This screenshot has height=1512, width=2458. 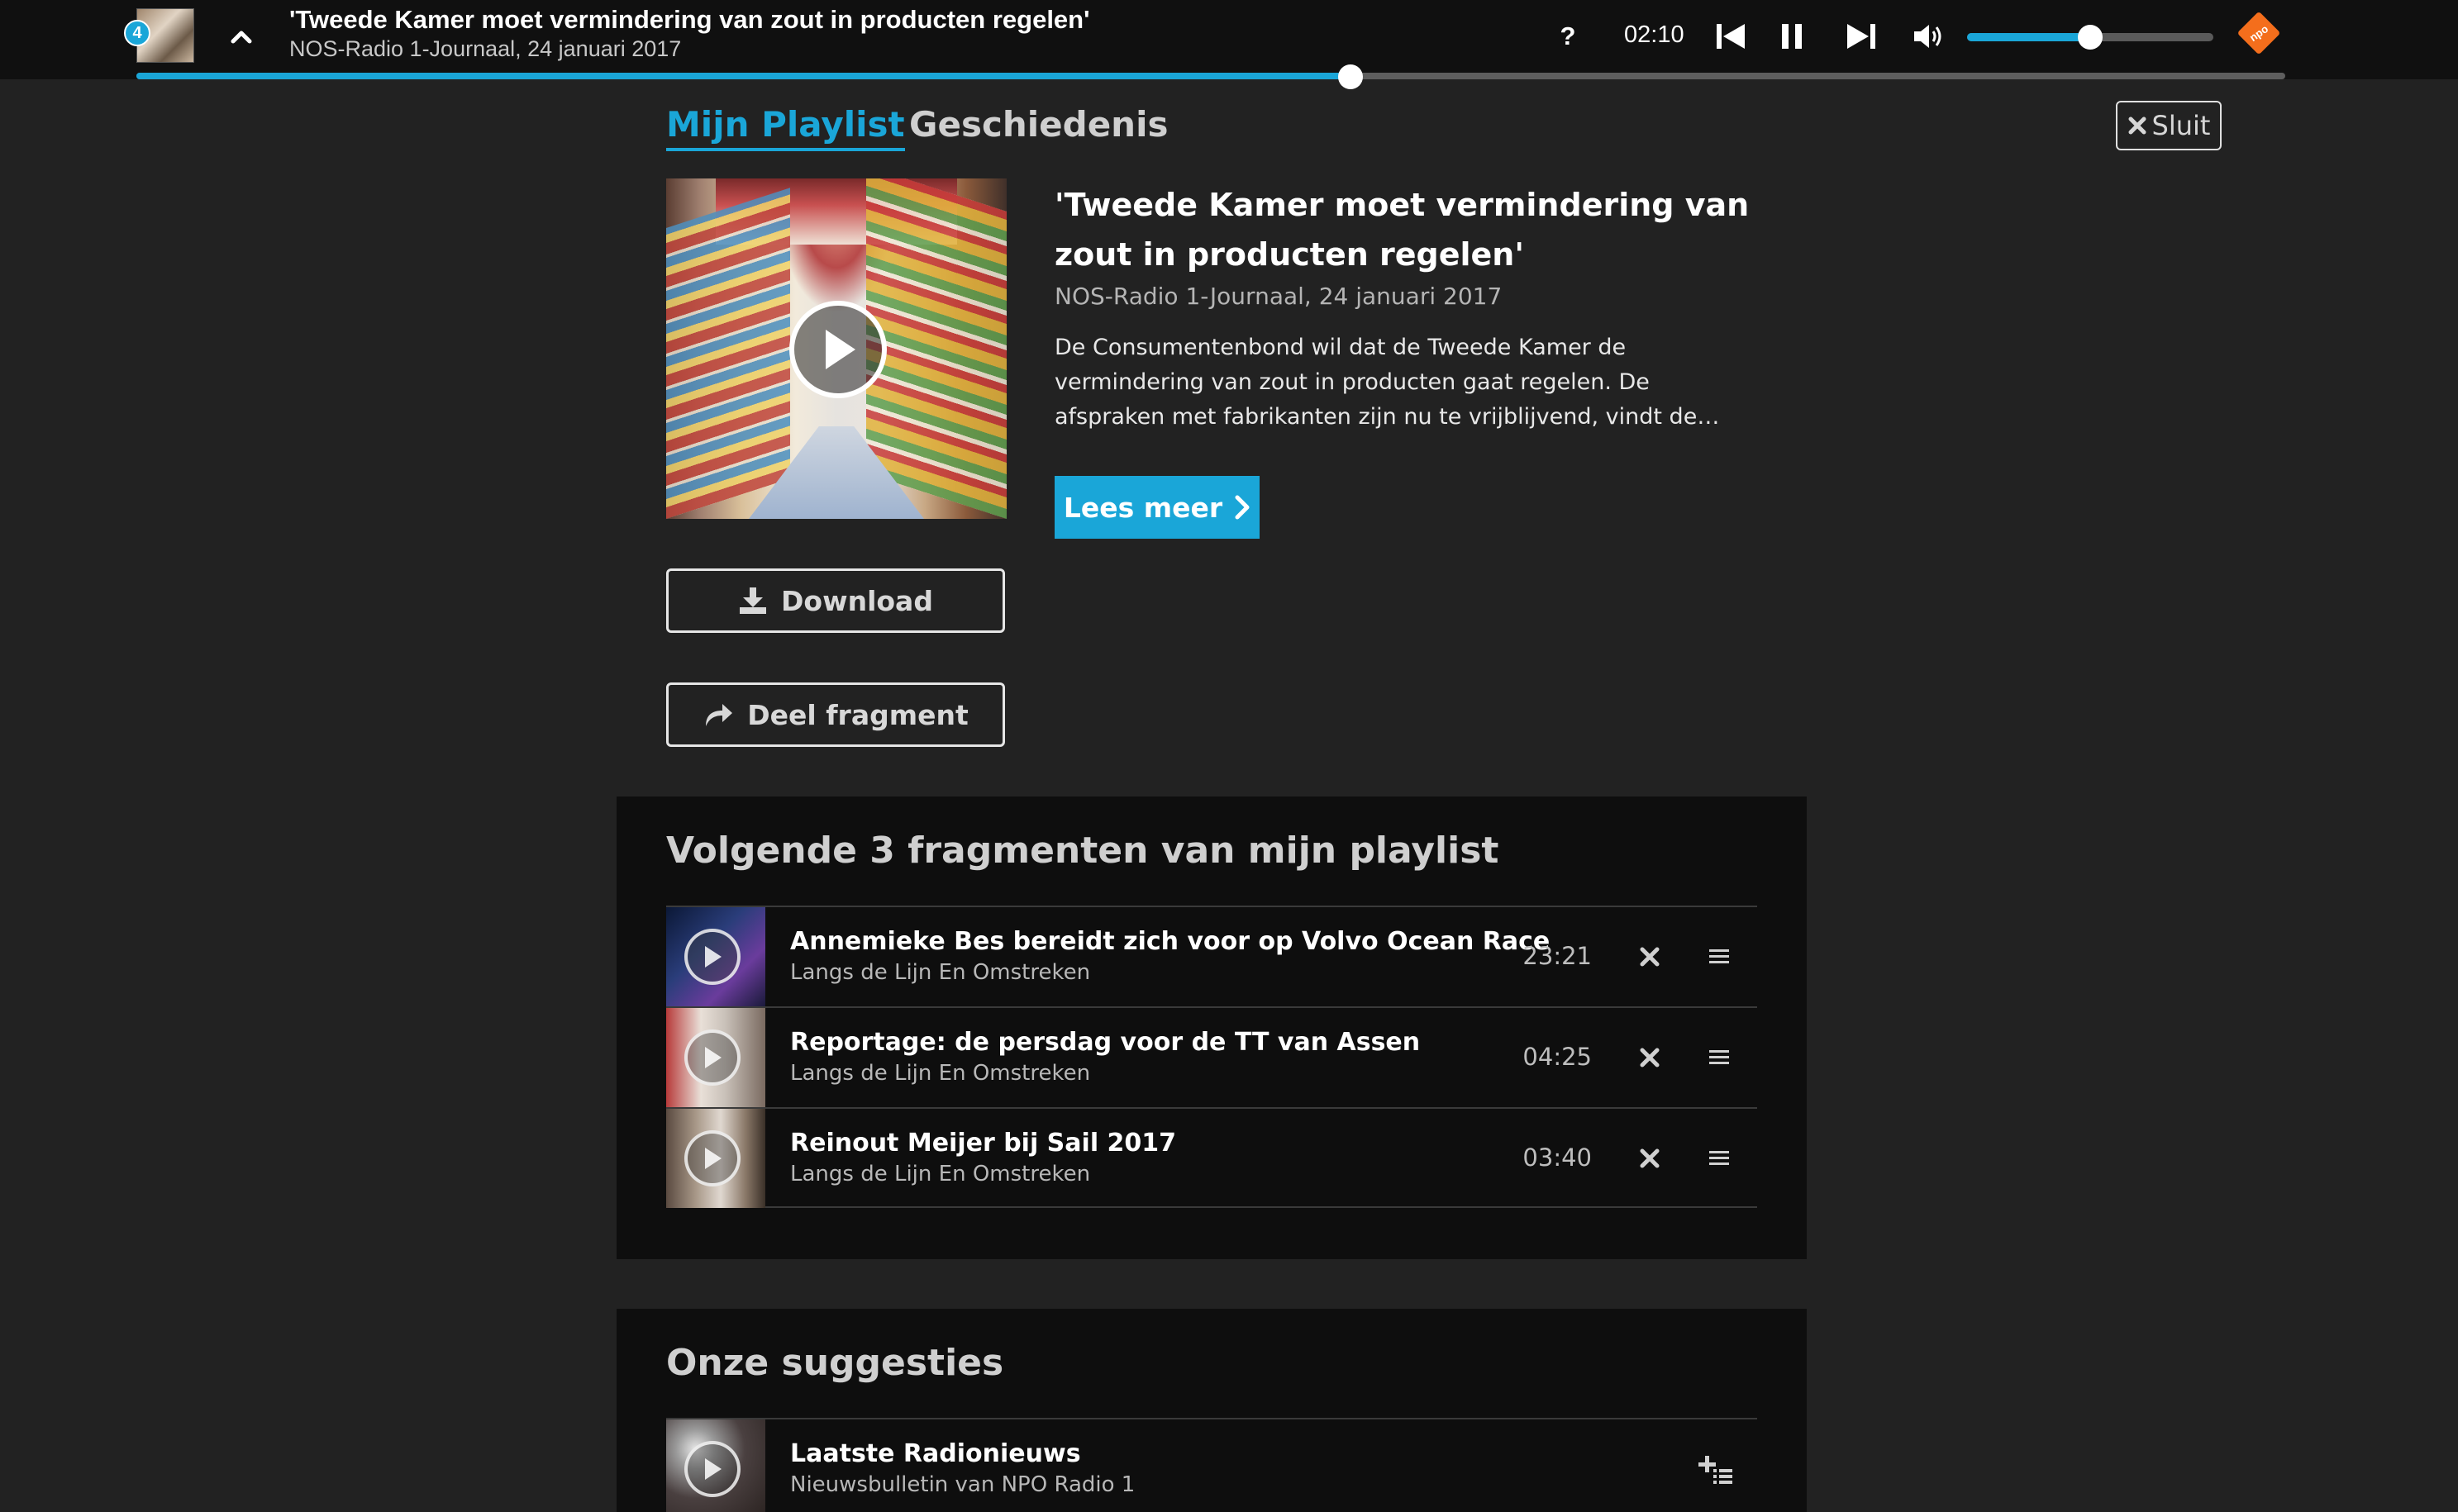 What do you see at coordinates (1242, 507) in the screenshot?
I see `chevron-right-icon` at bounding box center [1242, 507].